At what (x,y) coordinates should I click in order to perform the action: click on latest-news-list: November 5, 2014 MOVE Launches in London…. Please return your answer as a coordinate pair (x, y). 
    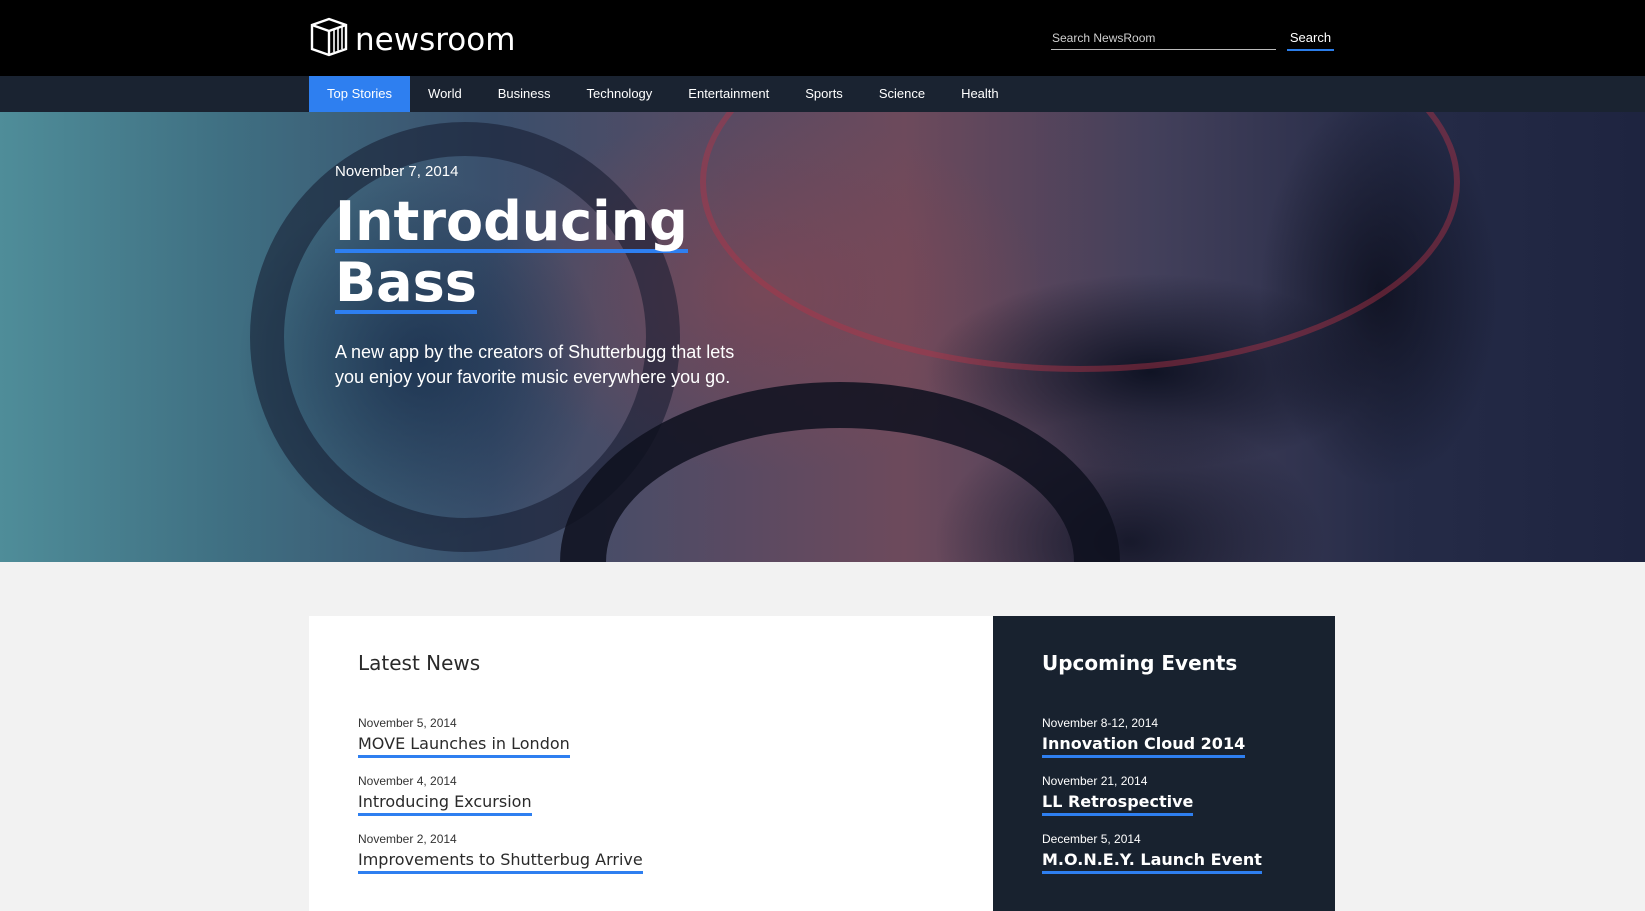
    Looking at the image, I should click on (500, 802).